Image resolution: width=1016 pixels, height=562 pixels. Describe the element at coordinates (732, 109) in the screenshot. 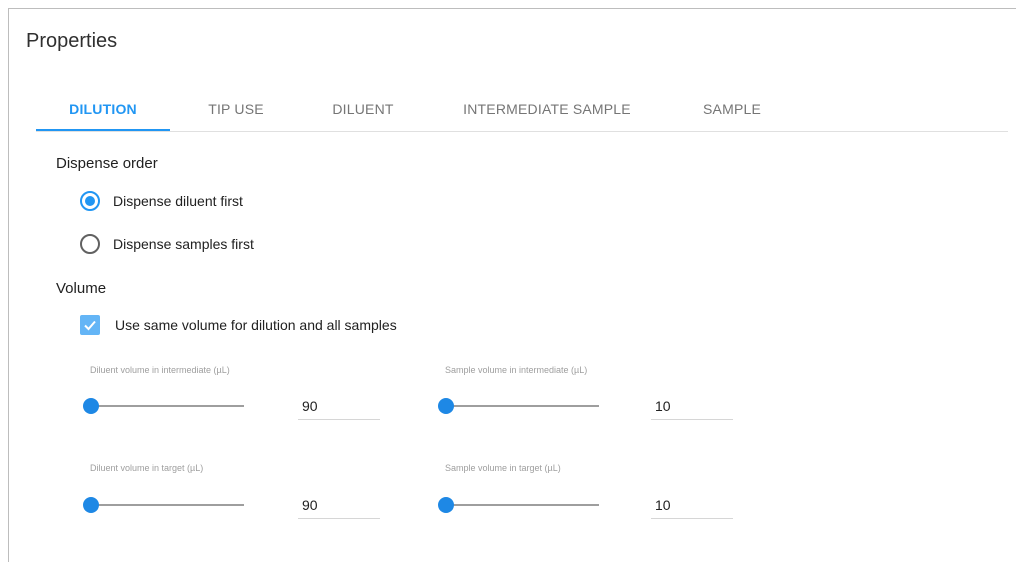

I see `tab-sample: SAMPLE` at that location.